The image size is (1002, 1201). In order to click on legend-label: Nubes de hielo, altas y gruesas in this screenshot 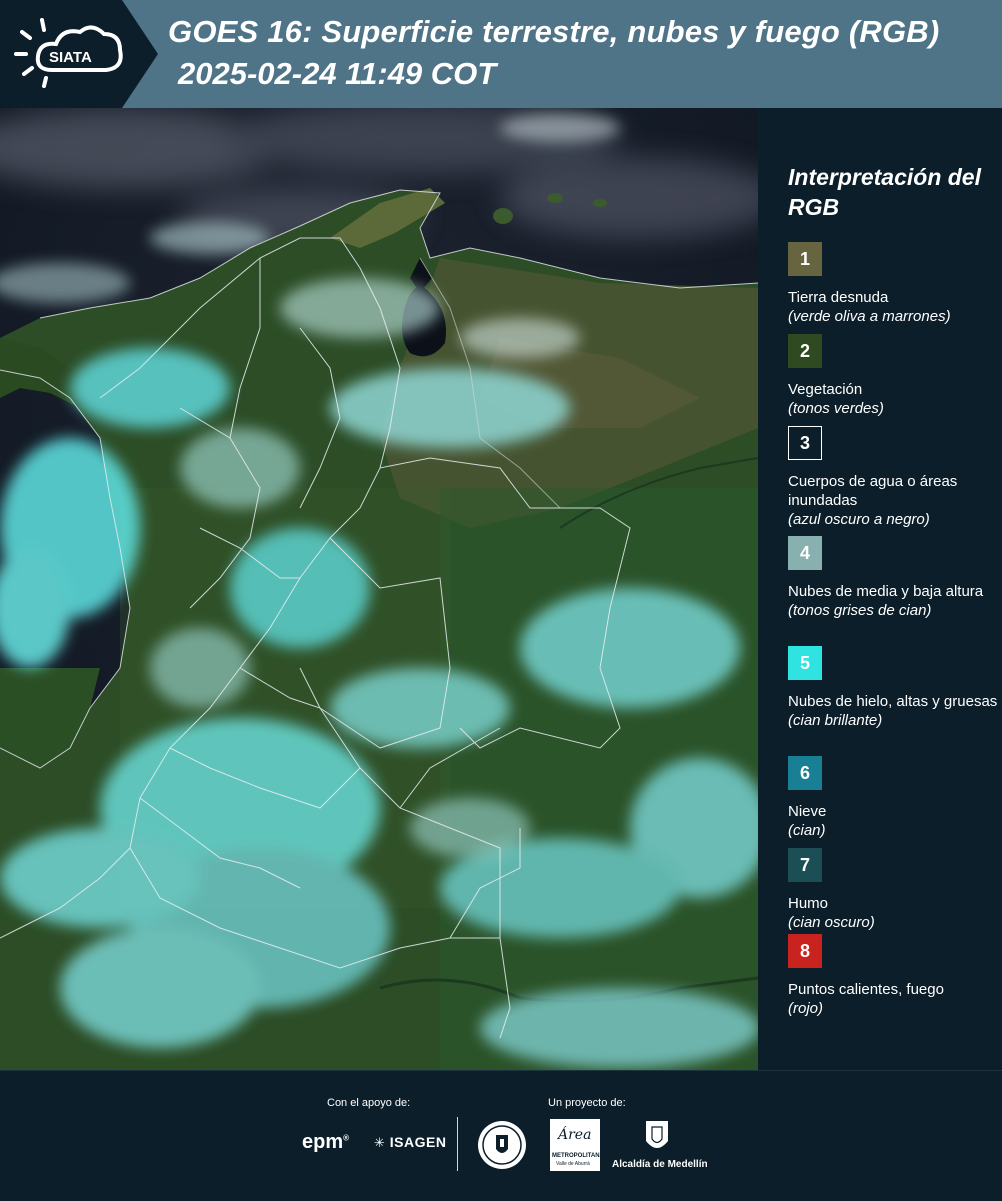, I will do `click(893, 701)`.